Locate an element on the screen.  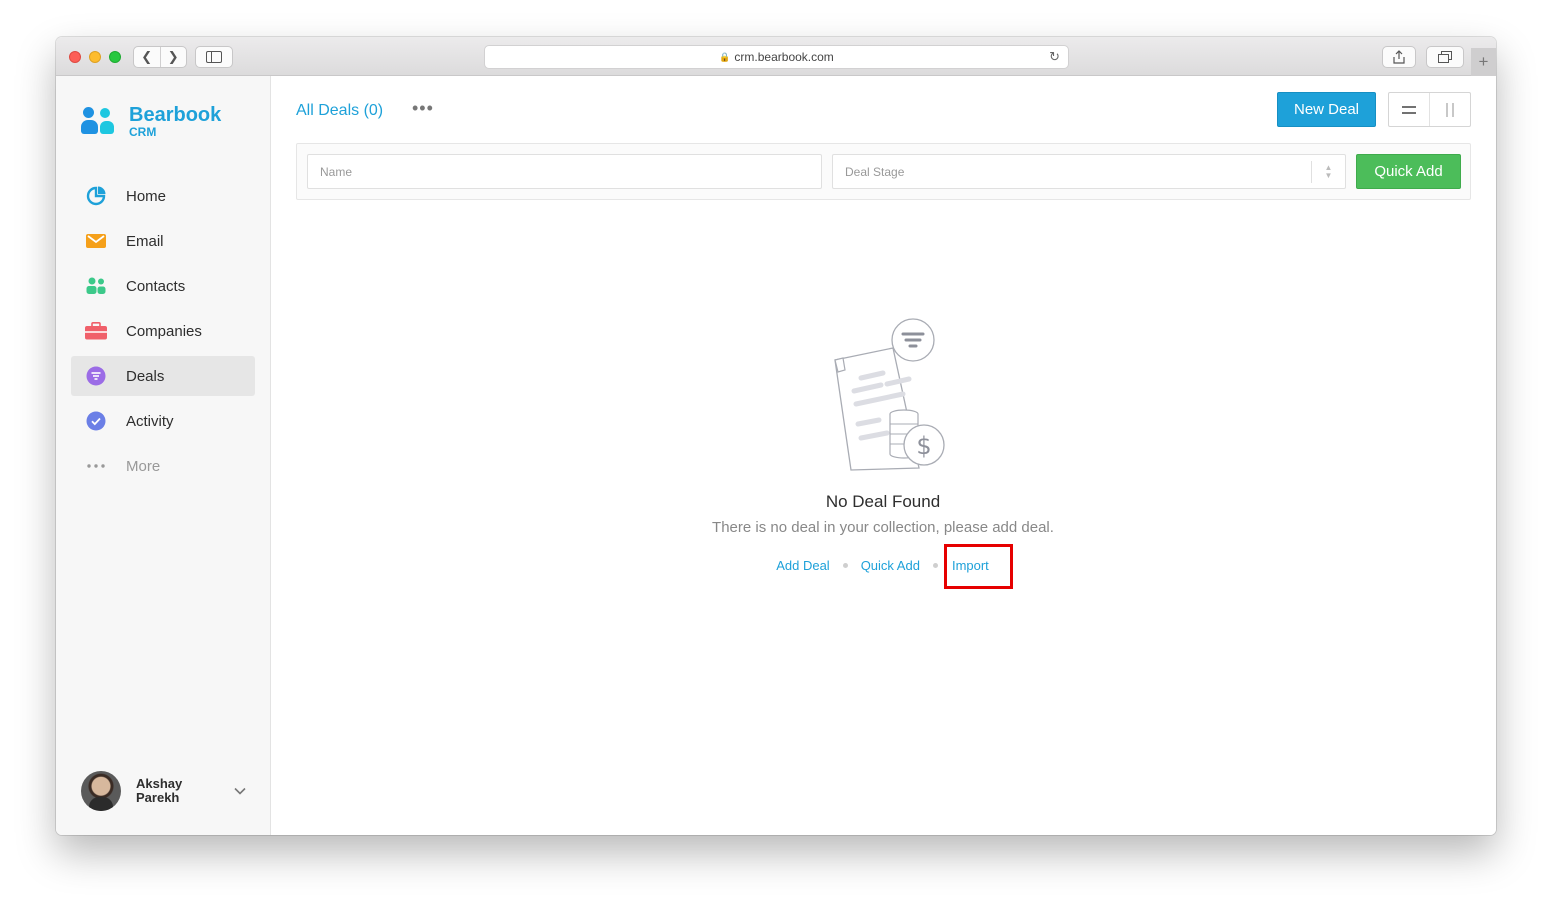
chevron-down-icon is located at coordinates (240, 791).